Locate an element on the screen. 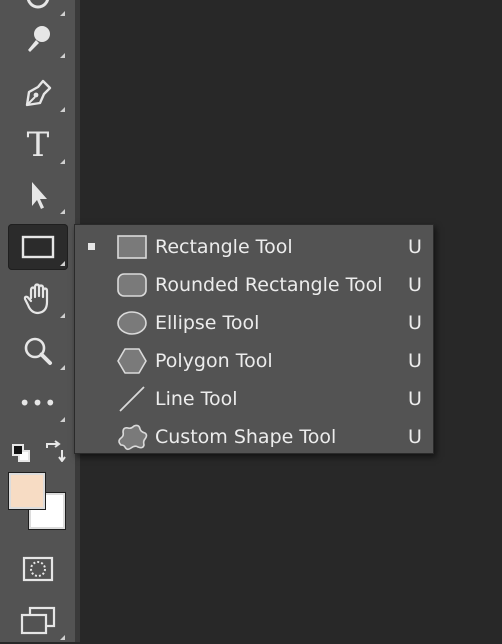 The height and width of the screenshot is (644, 502). rectangle-tool-button is located at coordinates (38, 247).